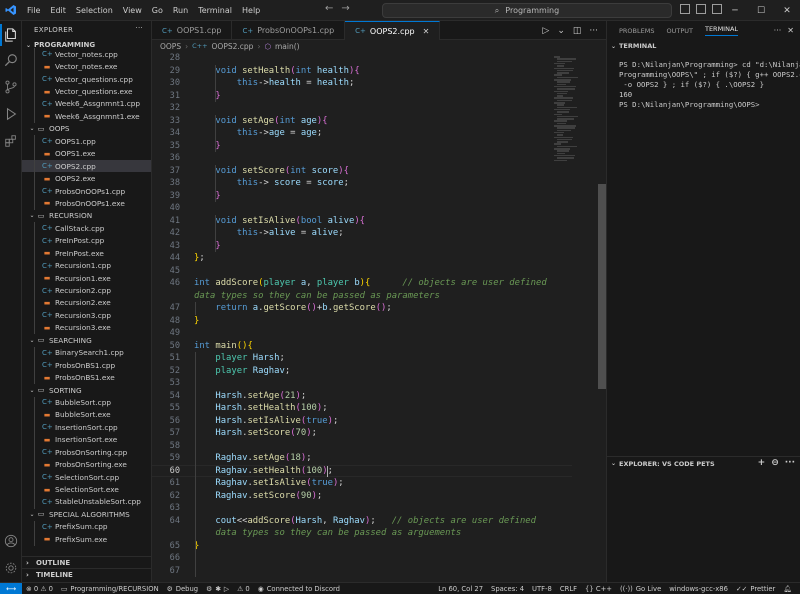  Describe the element at coordinates (86, 562) in the screenshot. I see `outline-section: › OUTLINE` at that location.